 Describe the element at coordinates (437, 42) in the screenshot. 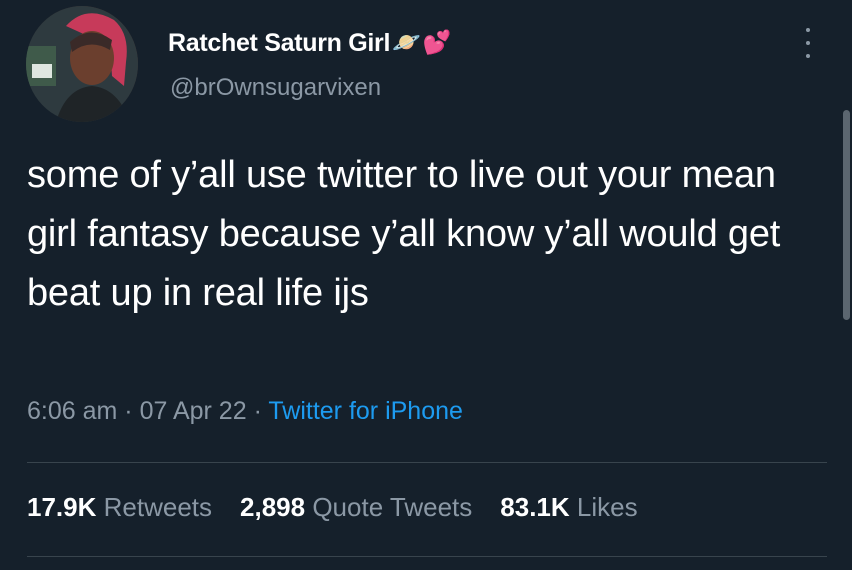

I see `two-hearts-icon: 💕` at that location.